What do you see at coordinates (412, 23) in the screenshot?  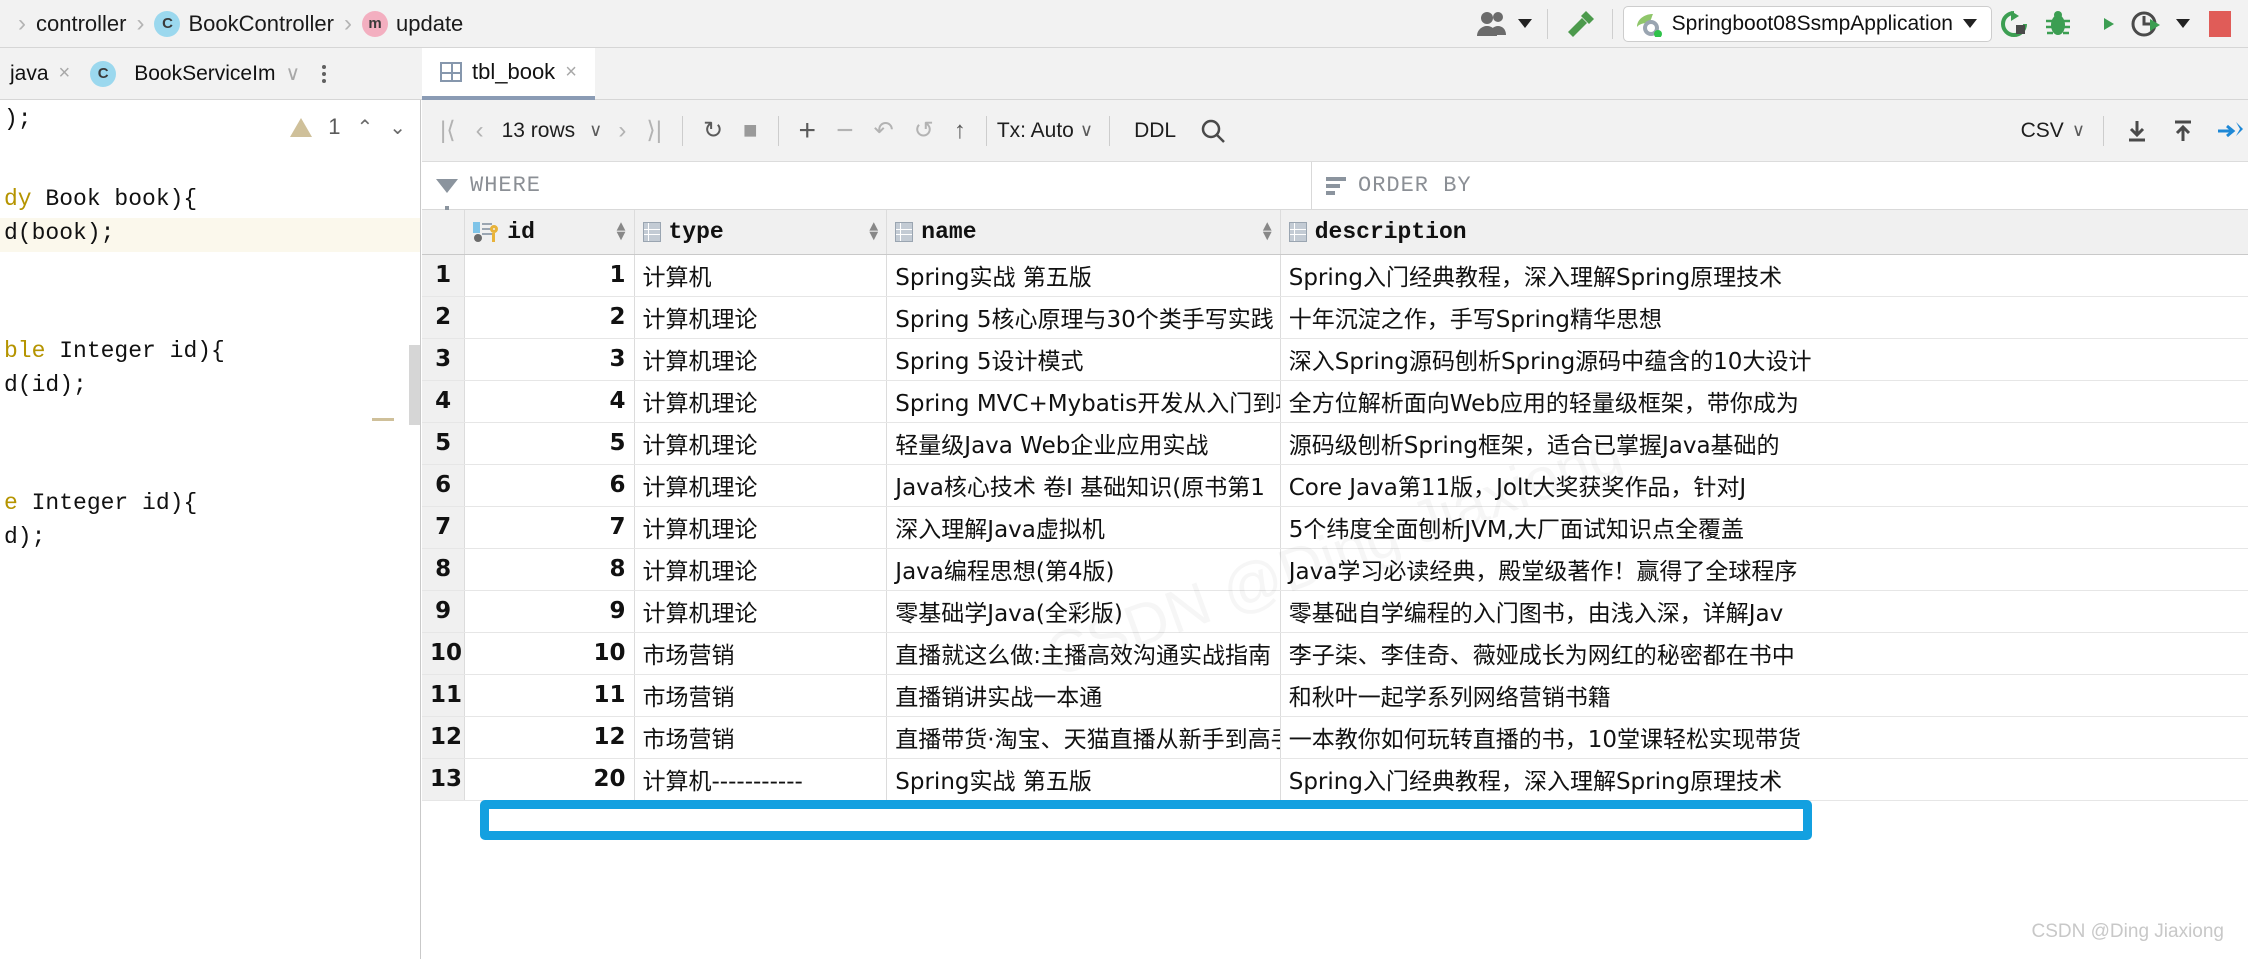 I see `breadcrumb-item-update: m update` at bounding box center [412, 23].